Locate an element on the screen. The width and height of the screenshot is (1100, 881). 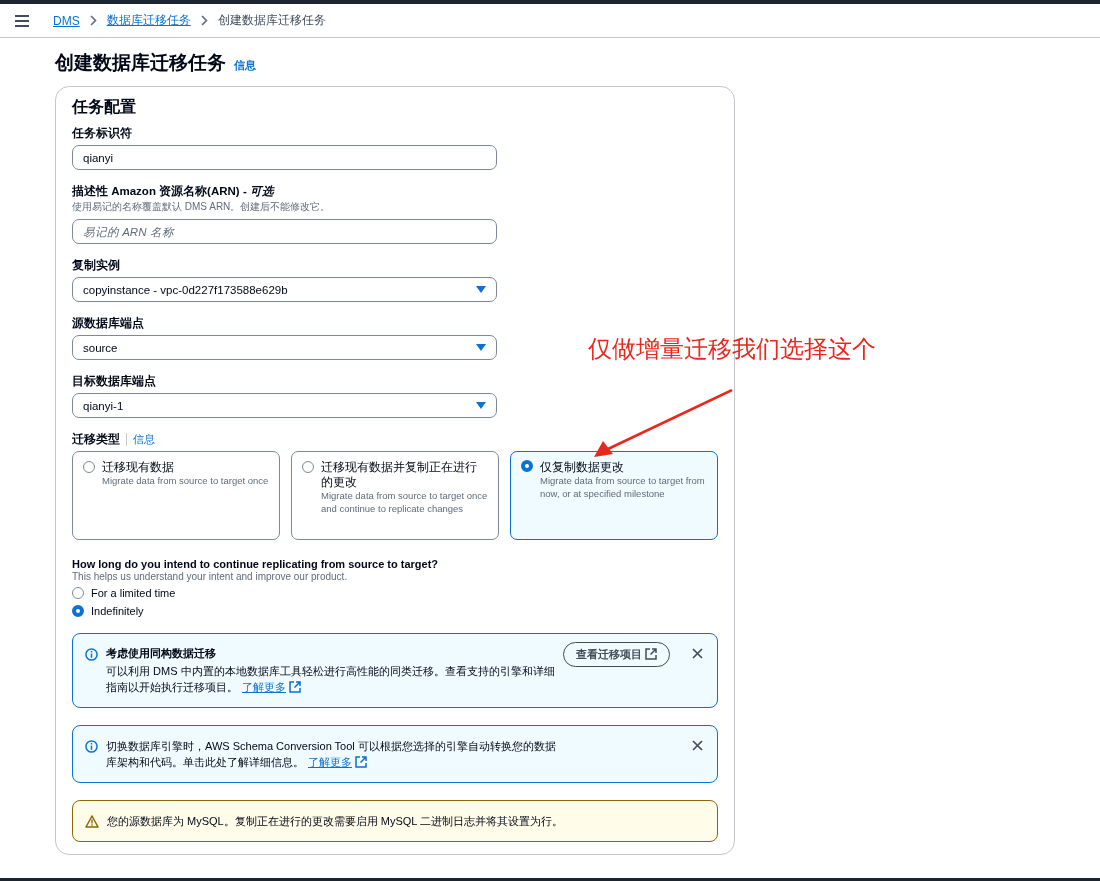
field-label: 任务标识符 is located at coordinates (102, 133).